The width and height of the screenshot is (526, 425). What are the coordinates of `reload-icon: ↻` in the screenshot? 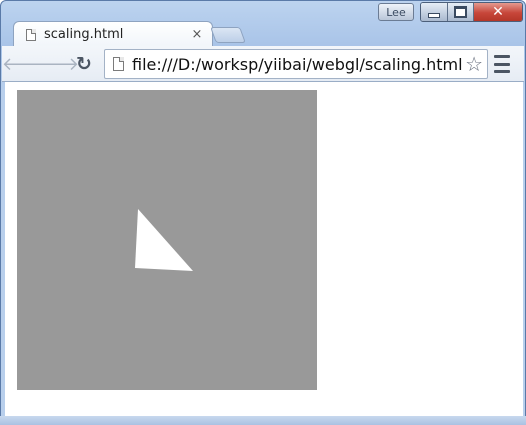 It's located at (84, 64).